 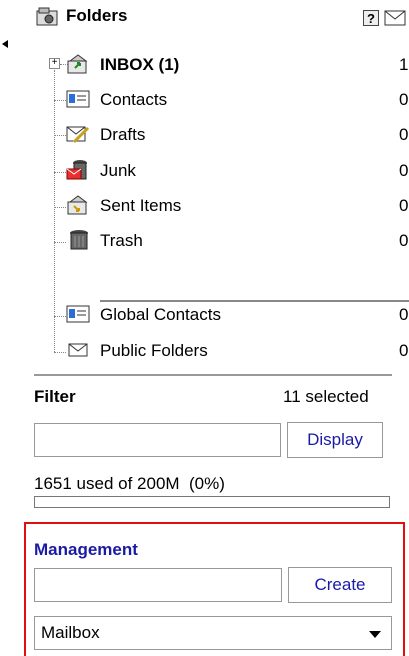 I want to click on section-divider, so click(x=213, y=375).